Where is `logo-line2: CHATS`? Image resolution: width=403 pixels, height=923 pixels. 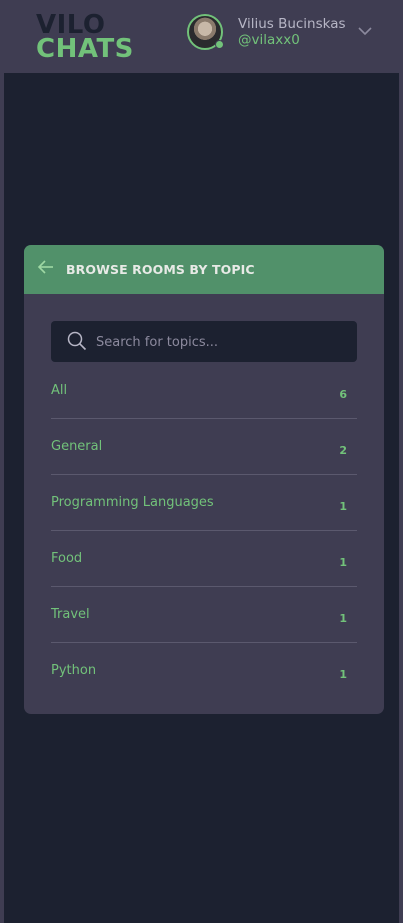 logo-line2: CHATS is located at coordinates (85, 49).